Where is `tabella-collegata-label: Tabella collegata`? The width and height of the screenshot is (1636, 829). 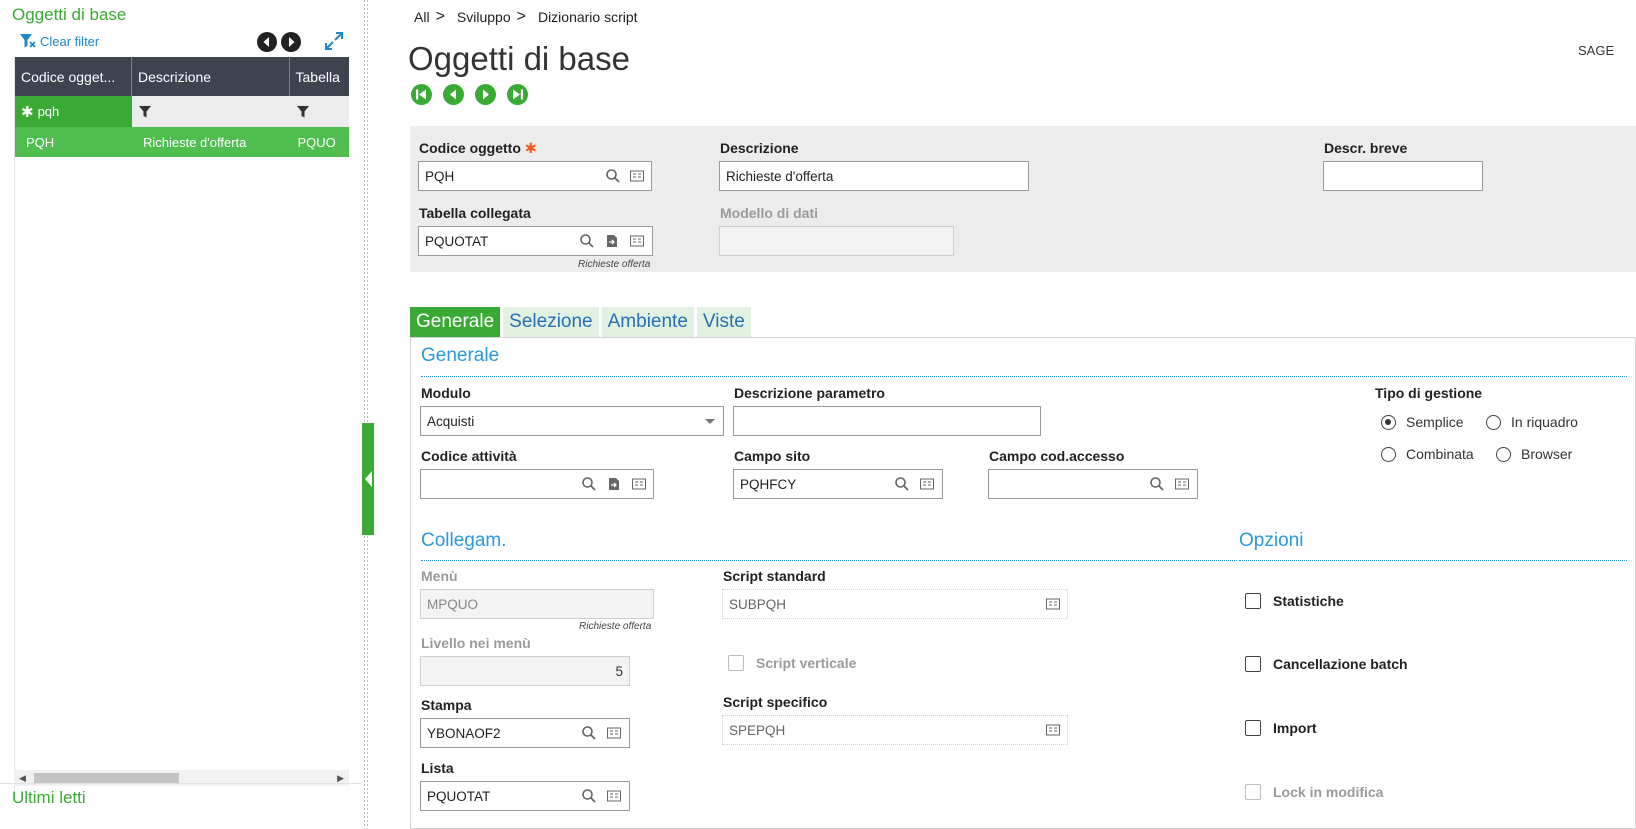 tabella-collegata-label: Tabella collegata is located at coordinates (475, 213).